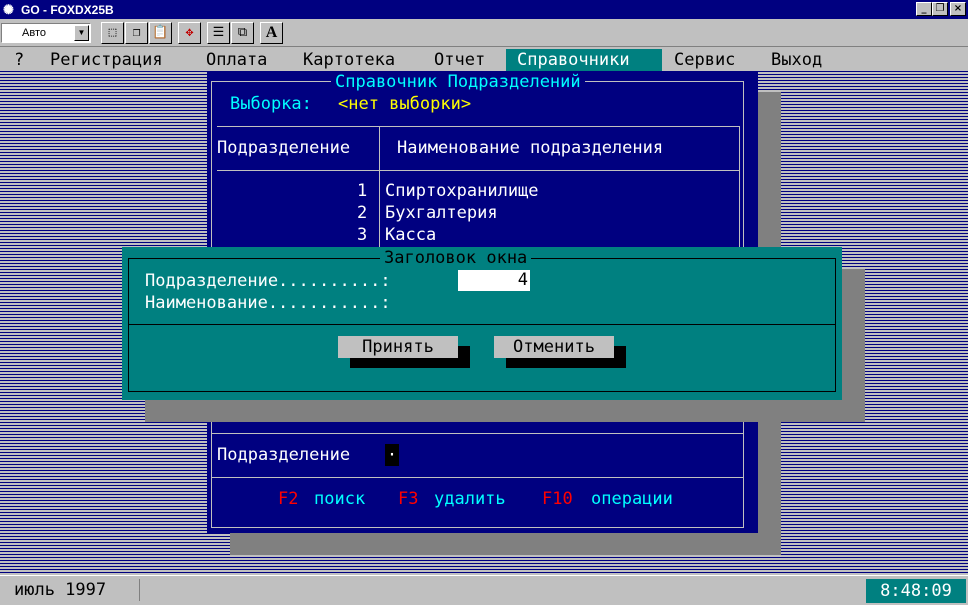 This screenshot has width=968, height=605. I want to click on background-icon: ⧉, so click(242, 32).